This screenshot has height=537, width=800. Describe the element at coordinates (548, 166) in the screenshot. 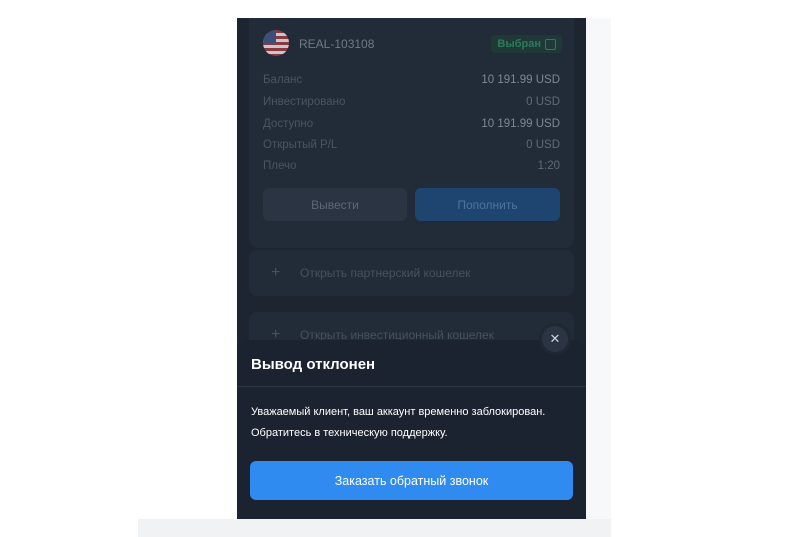

I see `leverage-value: 1:20` at that location.